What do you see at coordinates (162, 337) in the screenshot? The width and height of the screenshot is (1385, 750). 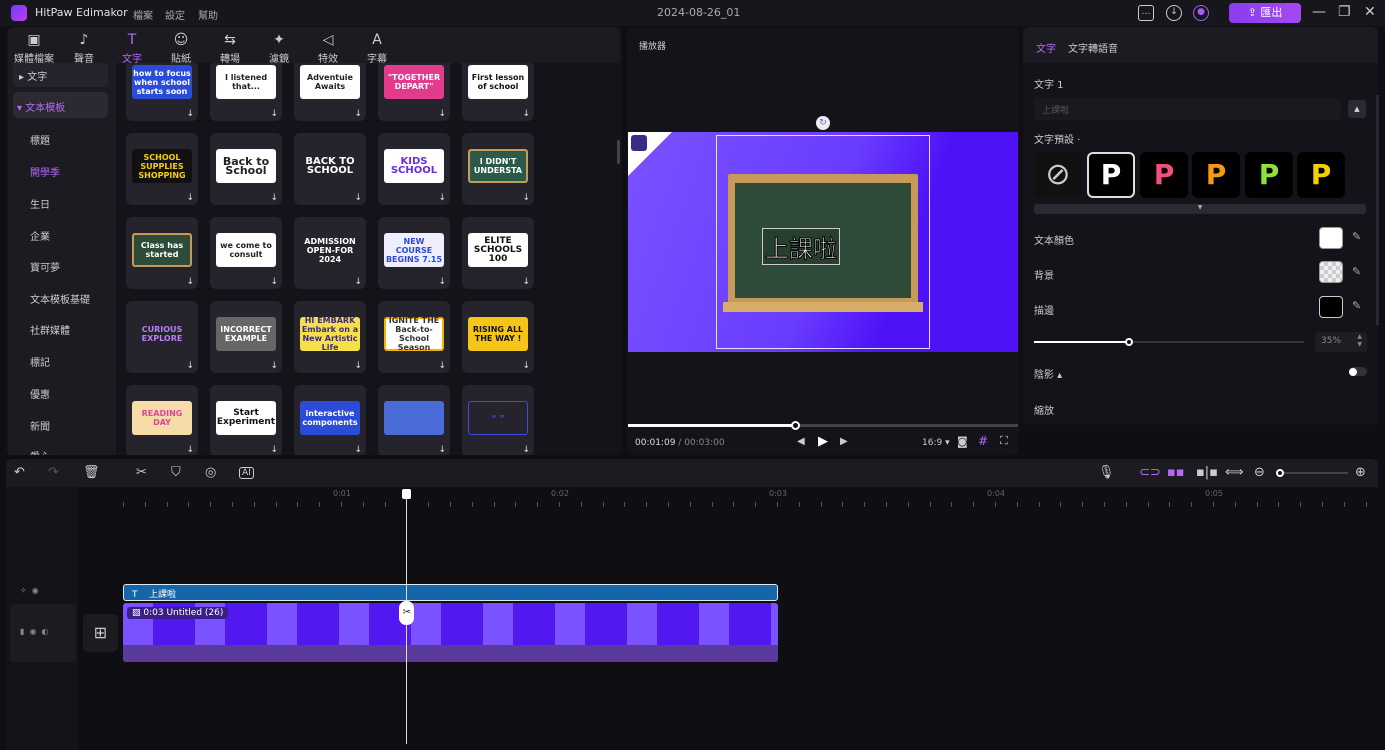 I see `template-item: CURIOUS EXPLORE ↓` at bounding box center [162, 337].